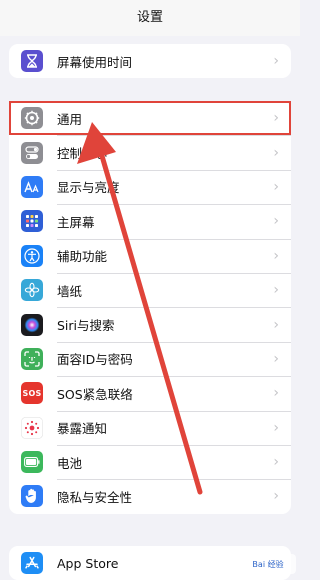 The width and height of the screenshot is (320, 580). Describe the element at coordinates (32, 496) in the screenshot. I see `hand-icon` at that location.